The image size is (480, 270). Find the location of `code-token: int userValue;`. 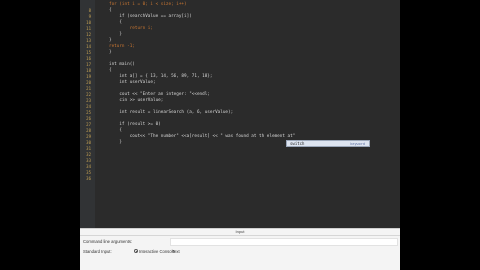

code-token: int userValue; is located at coordinates (132, 82).